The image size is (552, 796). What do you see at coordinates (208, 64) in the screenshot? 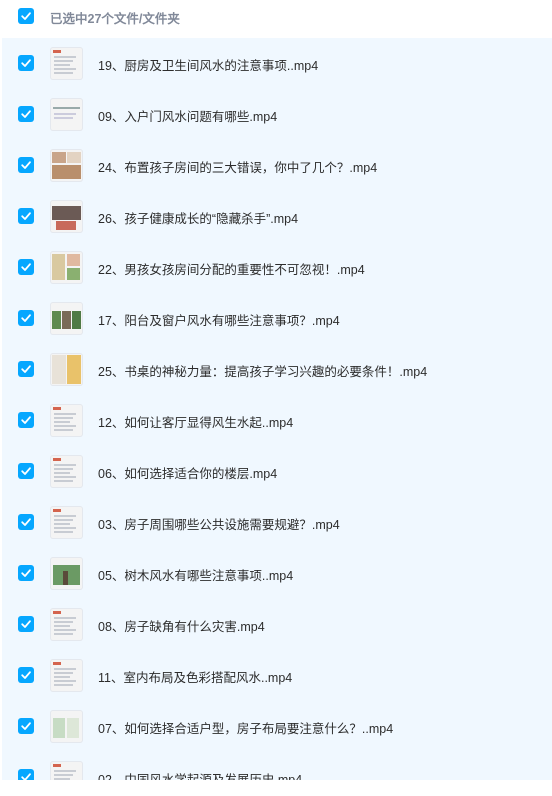
I see `file-name: 19、厨房及卫生间风水的注意事项..mp4` at bounding box center [208, 64].